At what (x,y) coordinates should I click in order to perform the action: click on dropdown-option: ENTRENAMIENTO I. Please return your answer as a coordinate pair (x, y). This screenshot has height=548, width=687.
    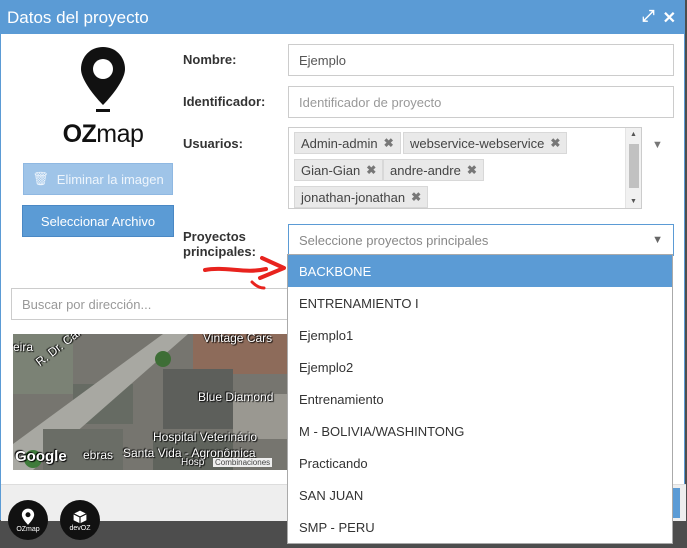
    Looking at the image, I should click on (480, 303).